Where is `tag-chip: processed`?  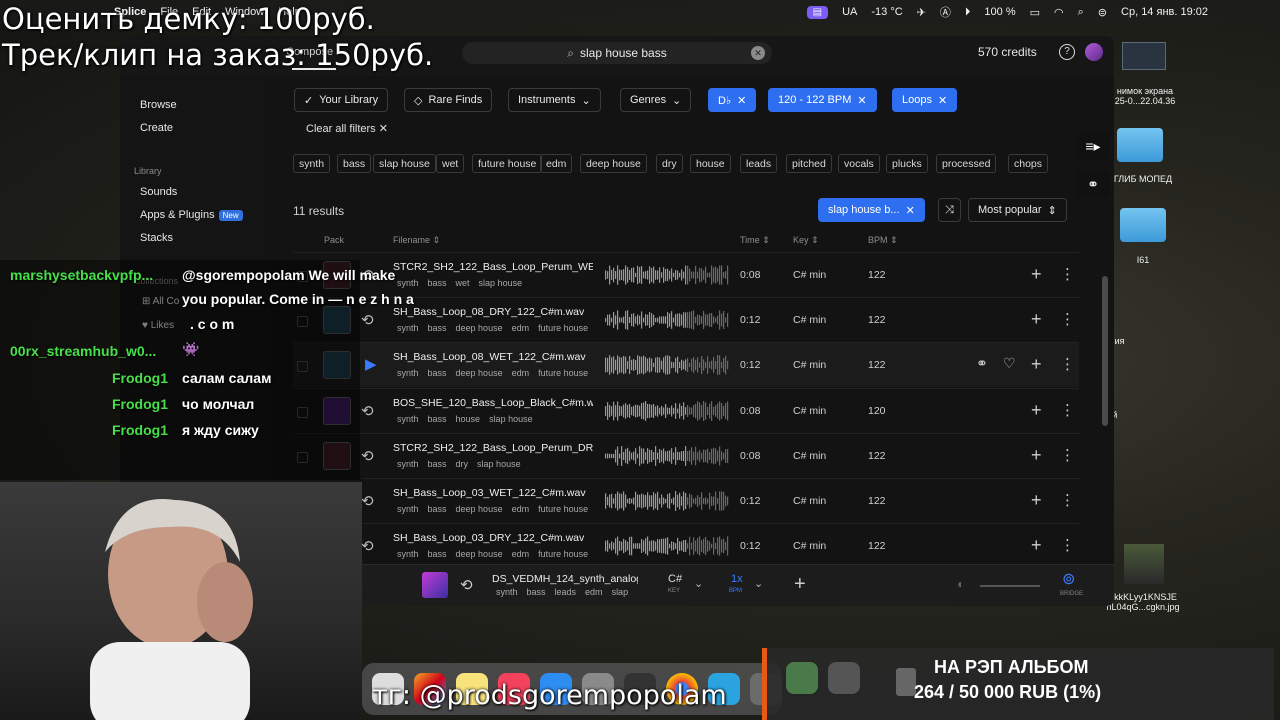 tag-chip: processed is located at coordinates (966, 163).